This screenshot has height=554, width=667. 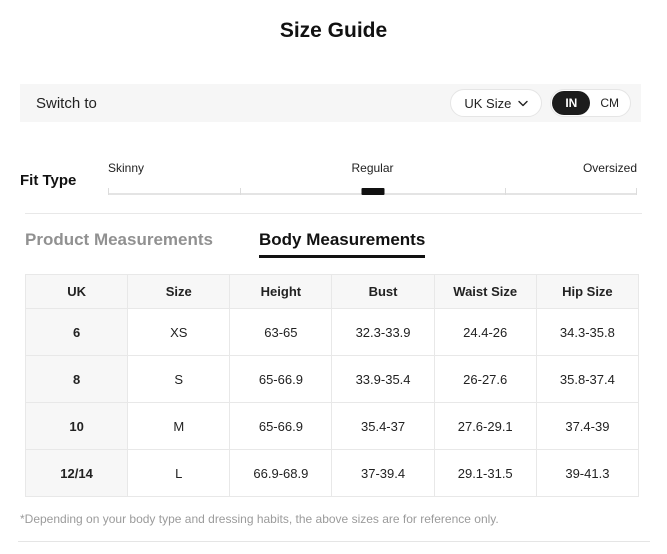 I want to click on switch-bar: Switch to UK Size IN CM, so click(x=330, y=103).